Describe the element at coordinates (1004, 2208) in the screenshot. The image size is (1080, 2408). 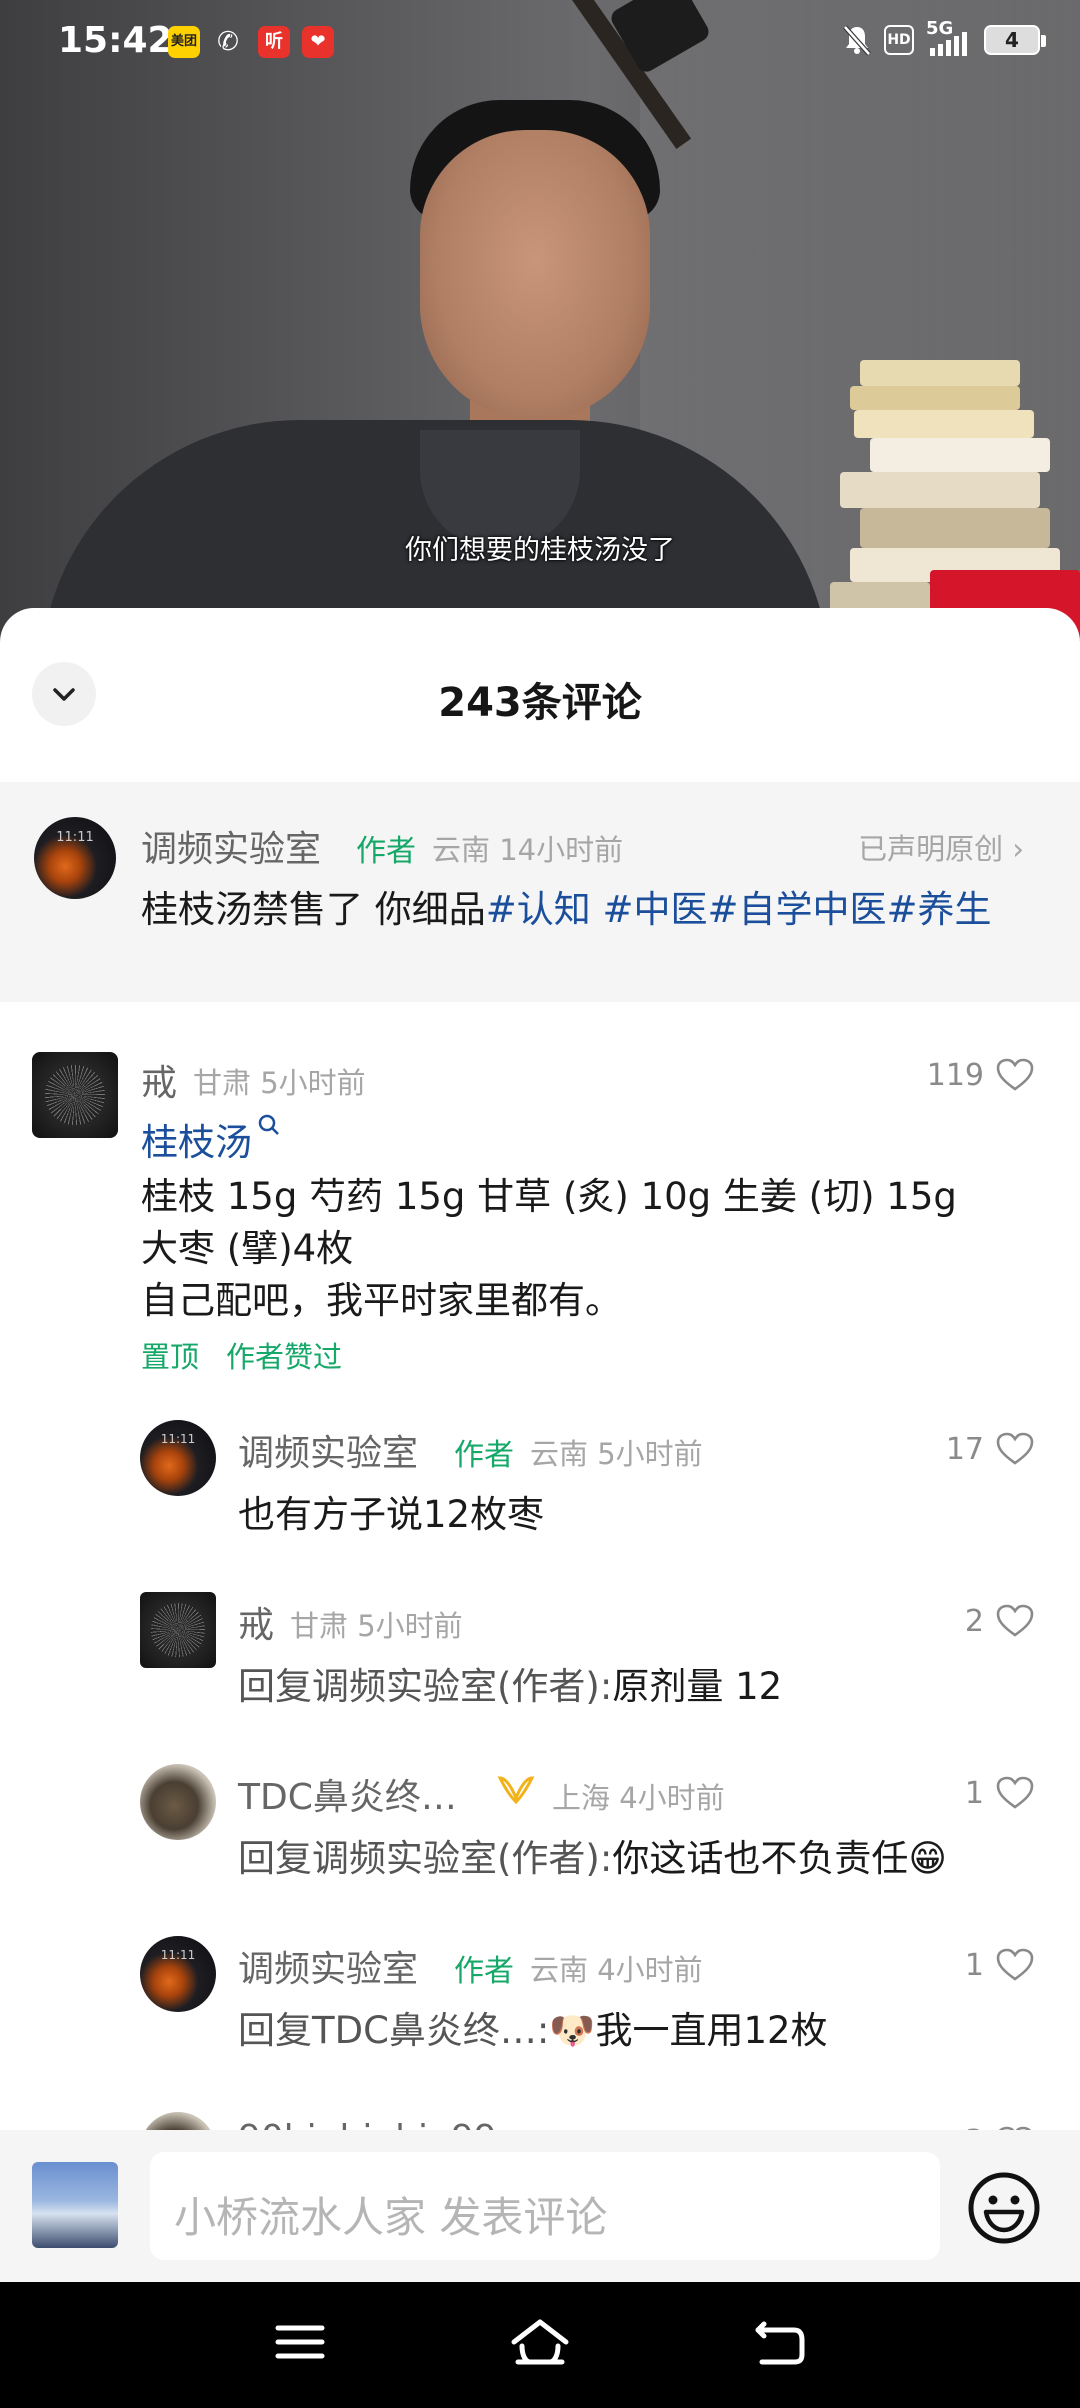
I see `emoji-icon` at that location.